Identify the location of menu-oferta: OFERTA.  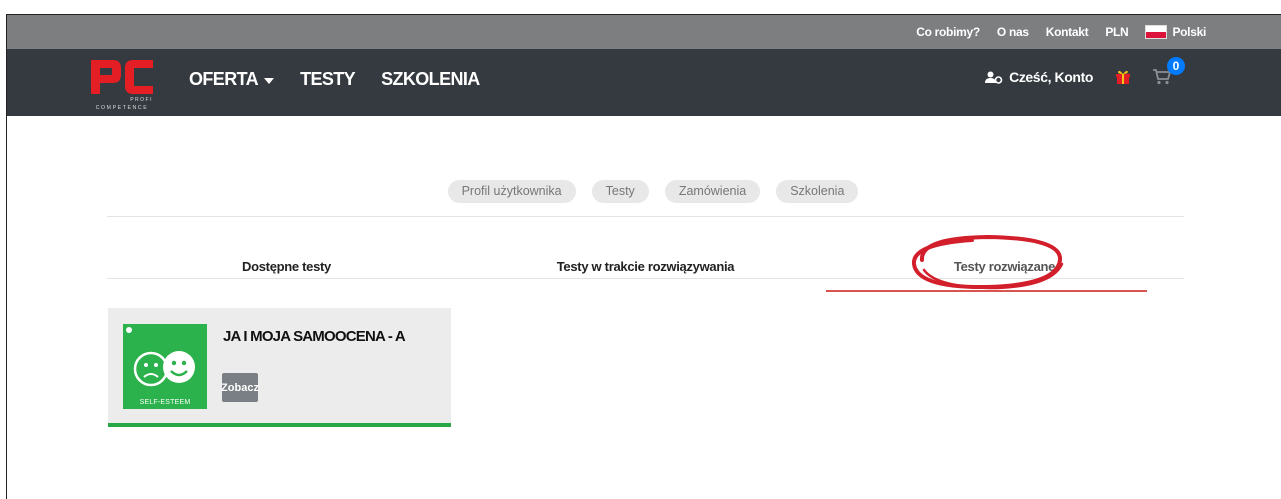
(232, 79).